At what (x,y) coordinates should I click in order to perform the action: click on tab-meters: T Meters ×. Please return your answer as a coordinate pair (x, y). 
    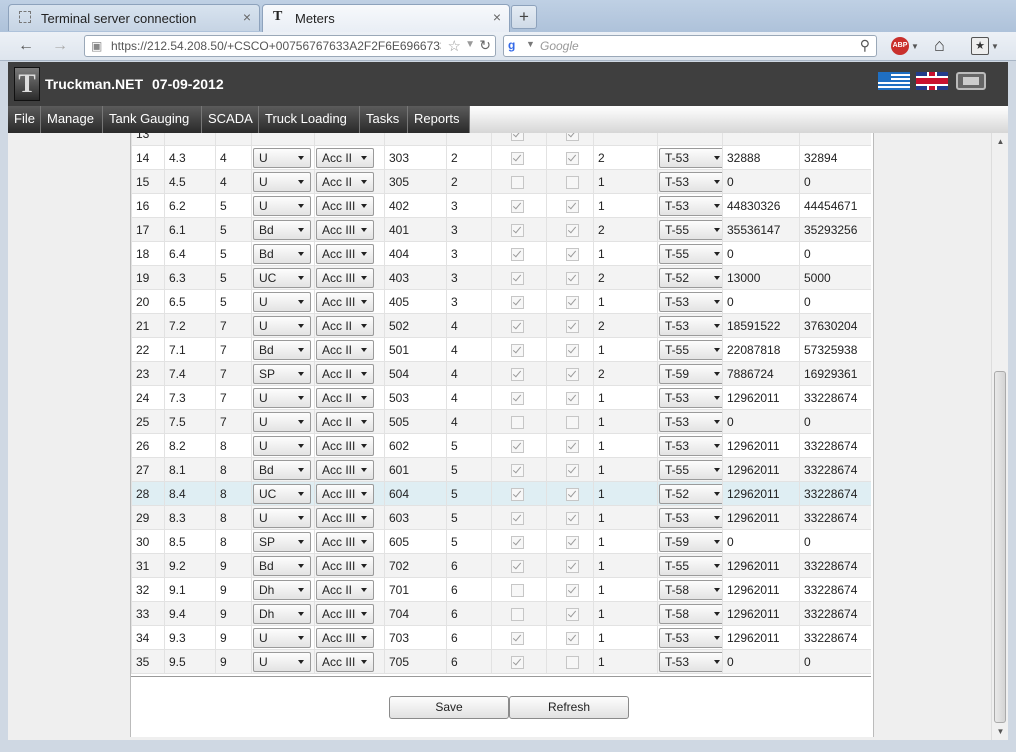
    Looking at the image, I should click on (386, 18).